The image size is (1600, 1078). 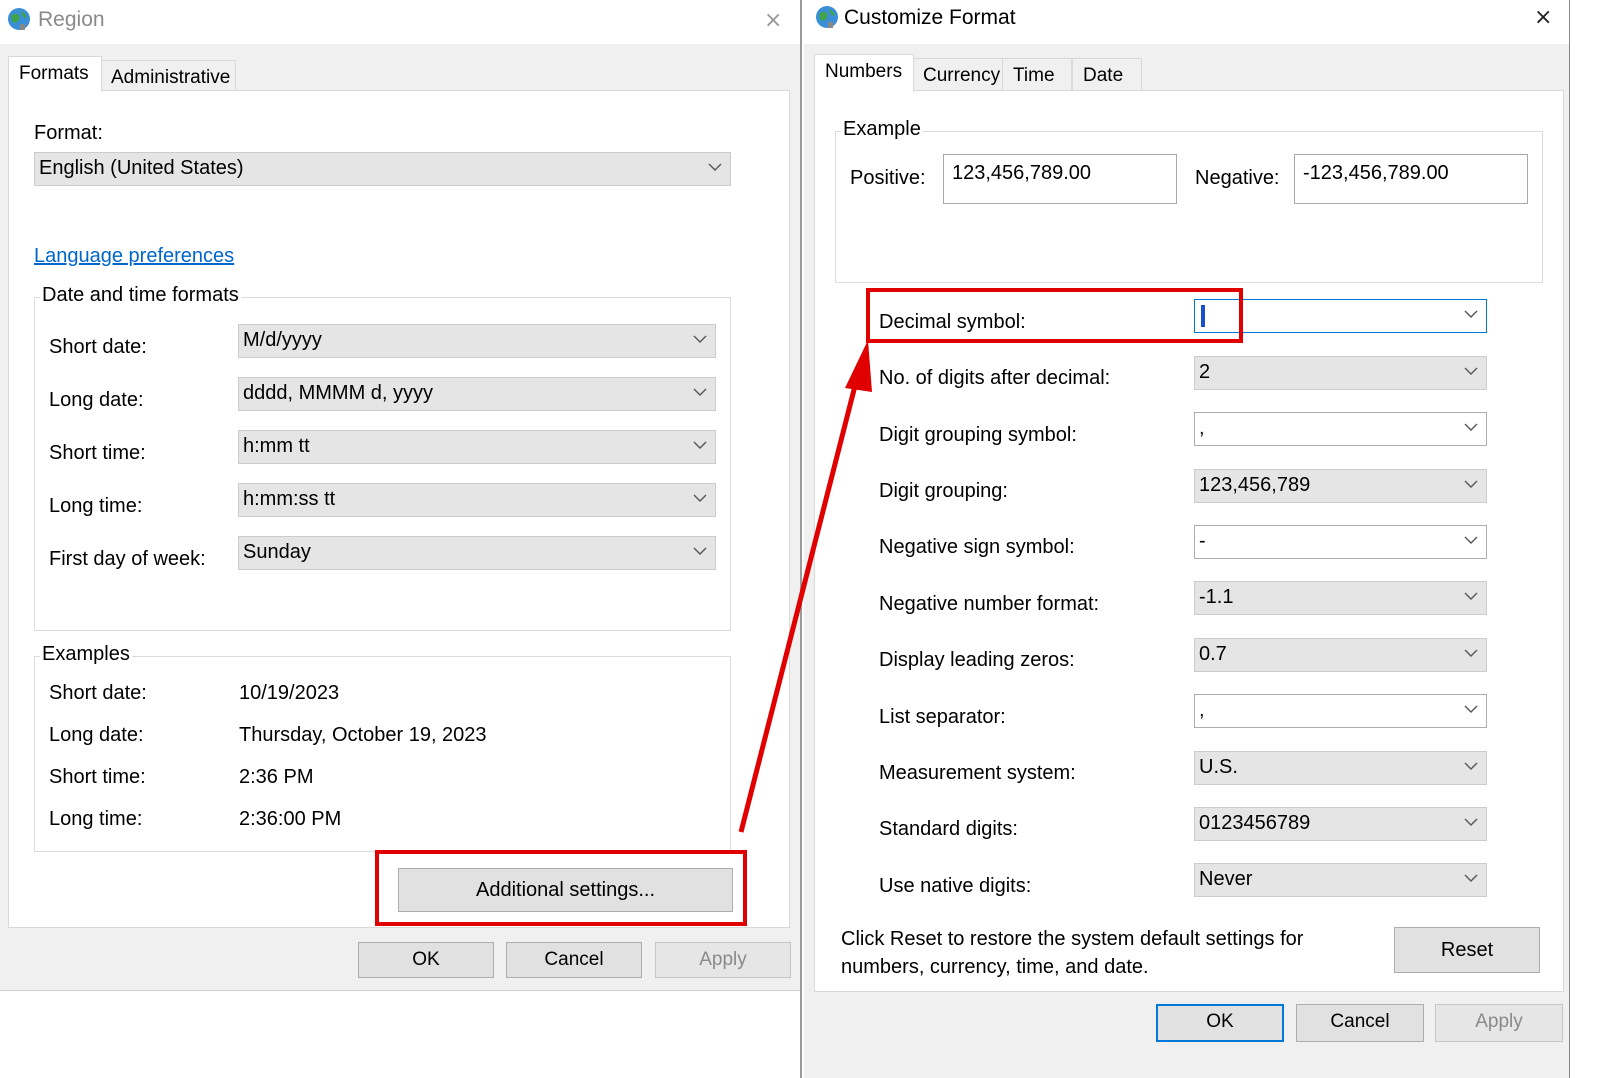 I want to click on format-label: Format:, so click(x=68, y=133).